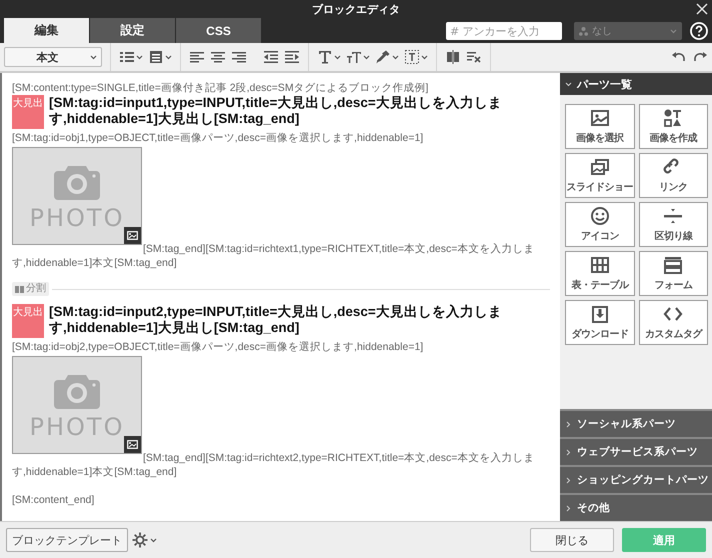 The image size is (712, 558). I want to click on section-header: ショッピングカートパーツ, so click(636, 479).